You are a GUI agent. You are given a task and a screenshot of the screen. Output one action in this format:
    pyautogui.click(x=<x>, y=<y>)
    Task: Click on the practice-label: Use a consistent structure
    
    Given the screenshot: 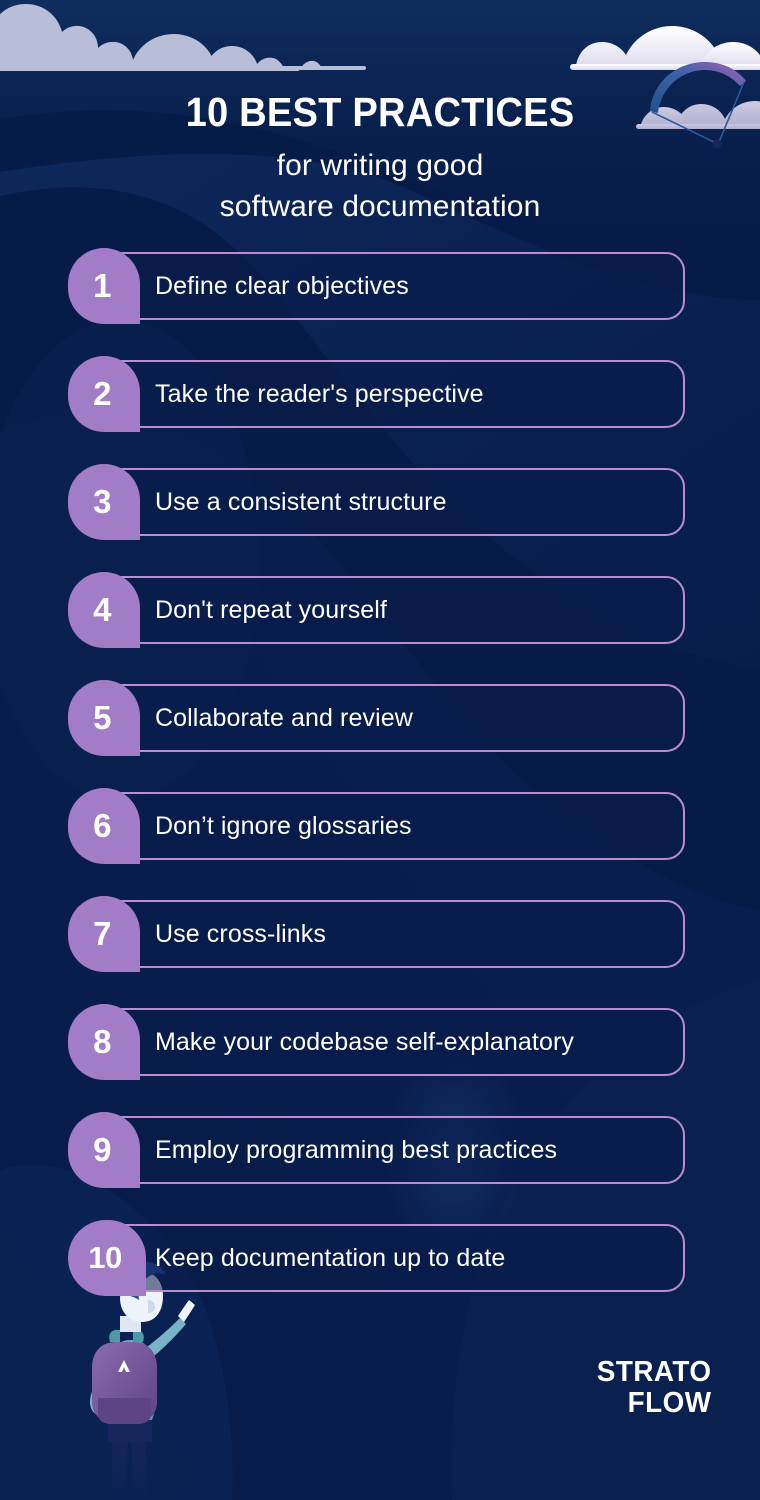 What is the action you would take?
    pyautogui.click(x=301, y=502)
    